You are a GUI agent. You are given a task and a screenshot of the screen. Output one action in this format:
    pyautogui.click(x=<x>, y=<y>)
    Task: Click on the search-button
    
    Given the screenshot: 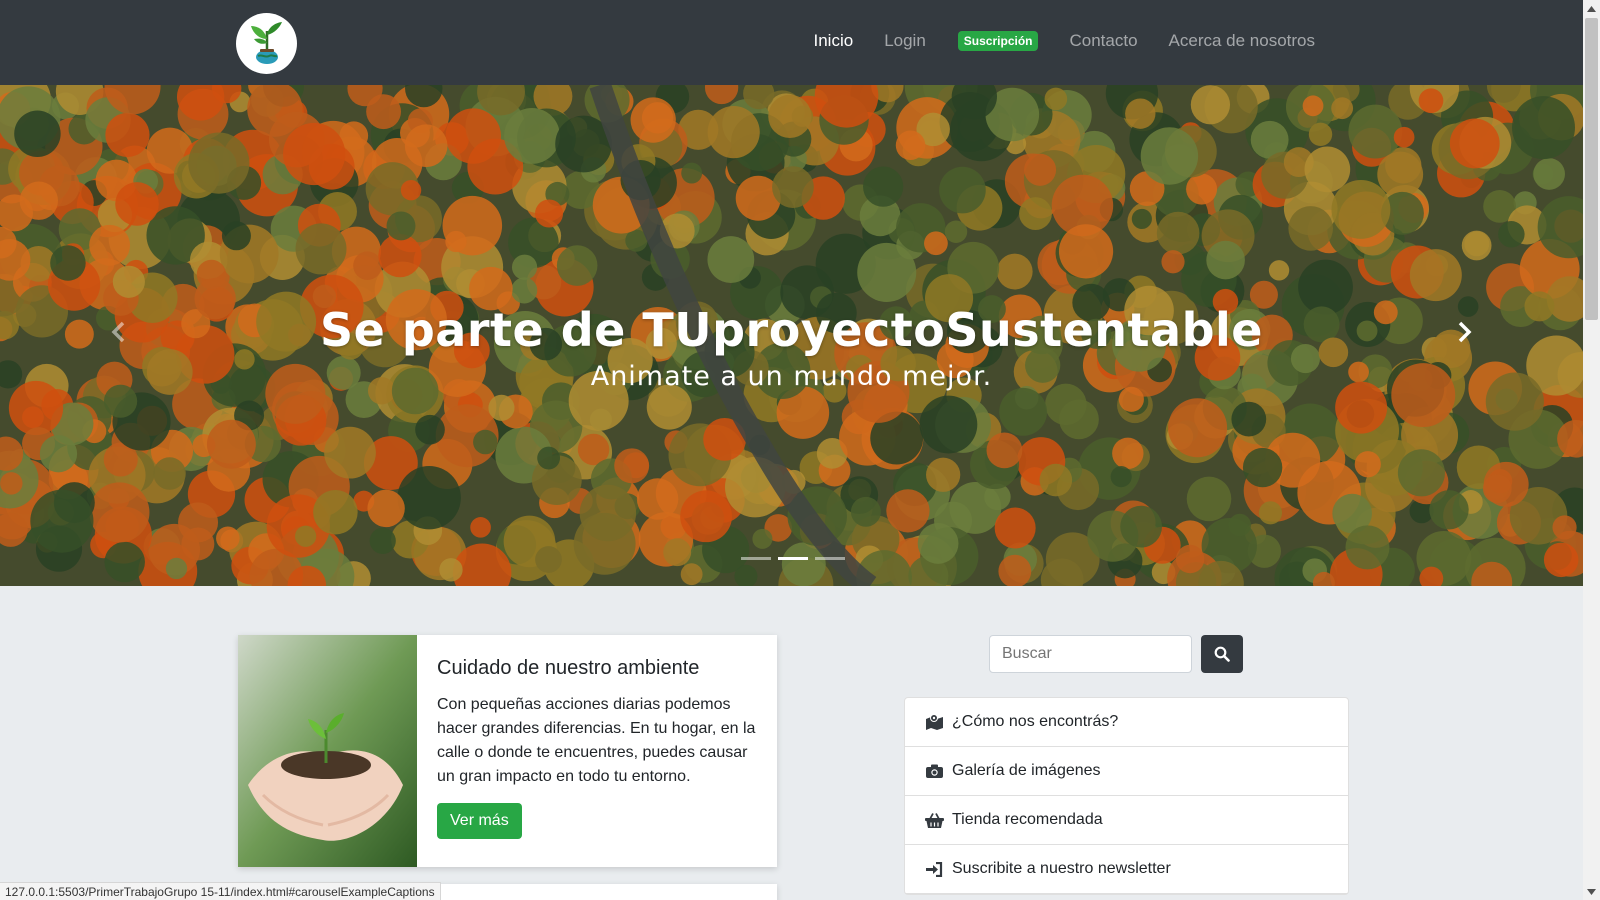 What is the action you would take?
    pyautogui.click(x=1222, y=654)
    